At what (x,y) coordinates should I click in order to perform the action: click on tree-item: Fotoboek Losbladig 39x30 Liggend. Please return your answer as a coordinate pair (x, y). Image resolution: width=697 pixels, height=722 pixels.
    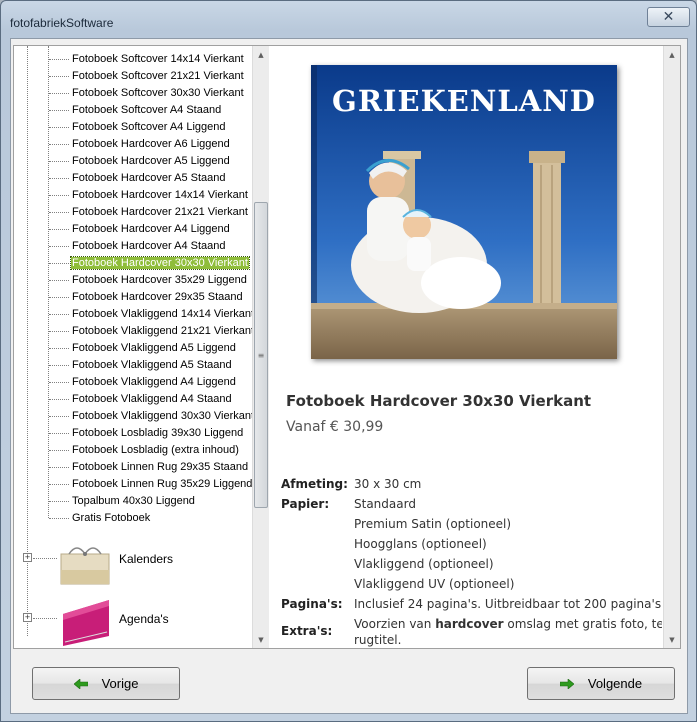
    Looking at the image, I should click on (146, 433).